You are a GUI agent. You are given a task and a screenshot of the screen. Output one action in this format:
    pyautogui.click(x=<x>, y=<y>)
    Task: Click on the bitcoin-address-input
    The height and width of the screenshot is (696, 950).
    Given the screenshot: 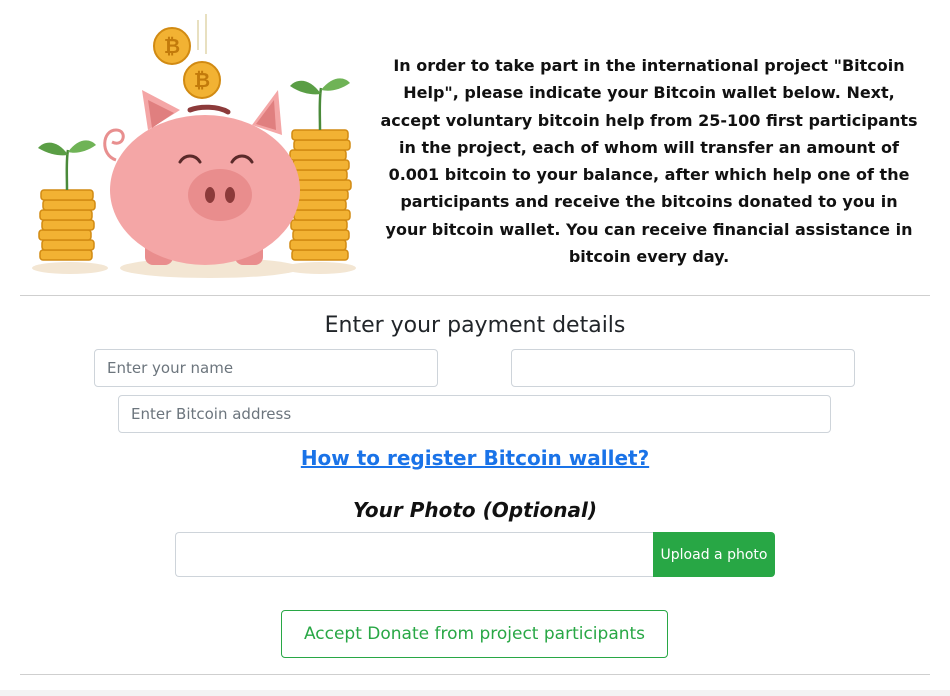 What is the action you would take?
    pyautogui.click(x=474, y=414)
    